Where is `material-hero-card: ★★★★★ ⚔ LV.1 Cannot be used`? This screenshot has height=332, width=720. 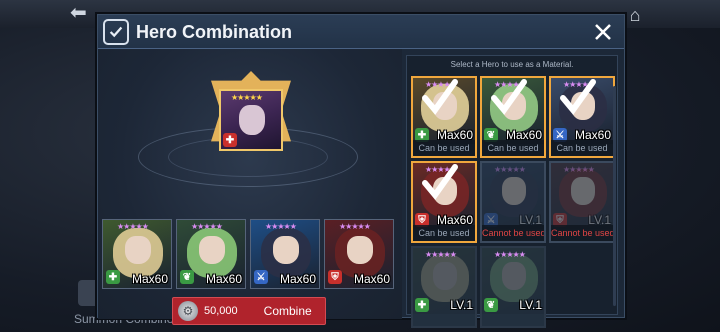 material-hero-card: ★★★★★ ⚔ LV.1 Cannot be used is located at coordinates (513, 202).